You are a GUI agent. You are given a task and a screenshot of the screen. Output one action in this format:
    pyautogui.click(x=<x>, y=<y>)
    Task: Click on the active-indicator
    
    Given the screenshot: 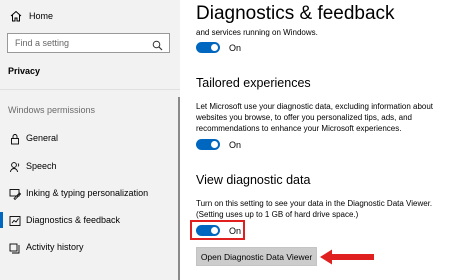 What is the action you would take?
    pyautogui.click(x=1, y=220)
    